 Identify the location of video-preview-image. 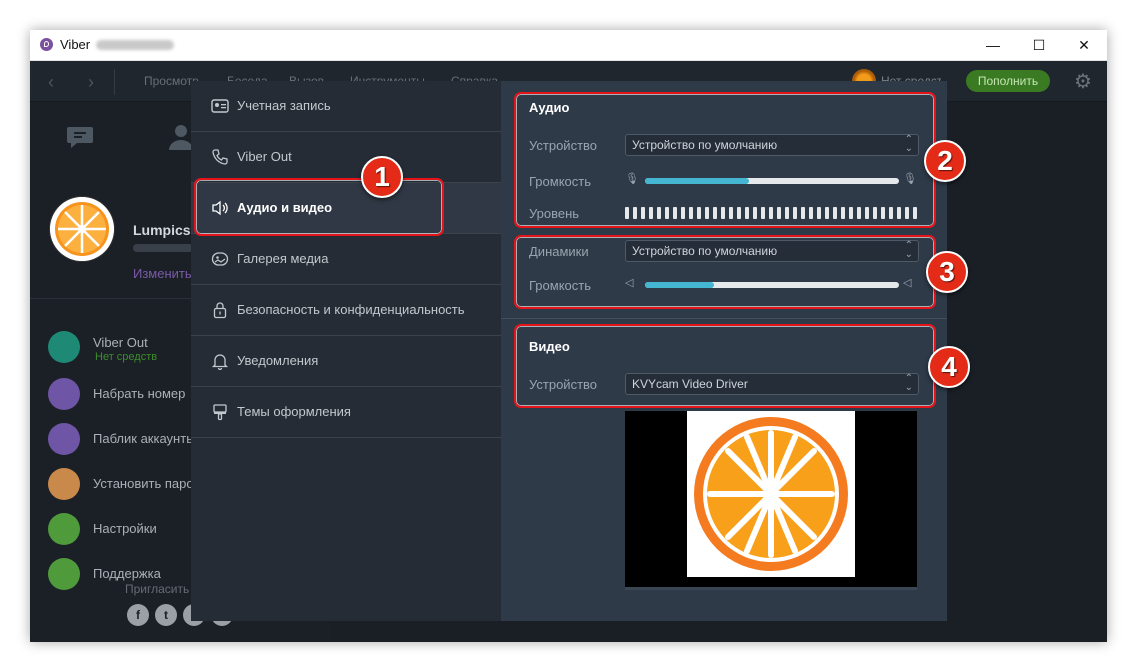
(771, 494).